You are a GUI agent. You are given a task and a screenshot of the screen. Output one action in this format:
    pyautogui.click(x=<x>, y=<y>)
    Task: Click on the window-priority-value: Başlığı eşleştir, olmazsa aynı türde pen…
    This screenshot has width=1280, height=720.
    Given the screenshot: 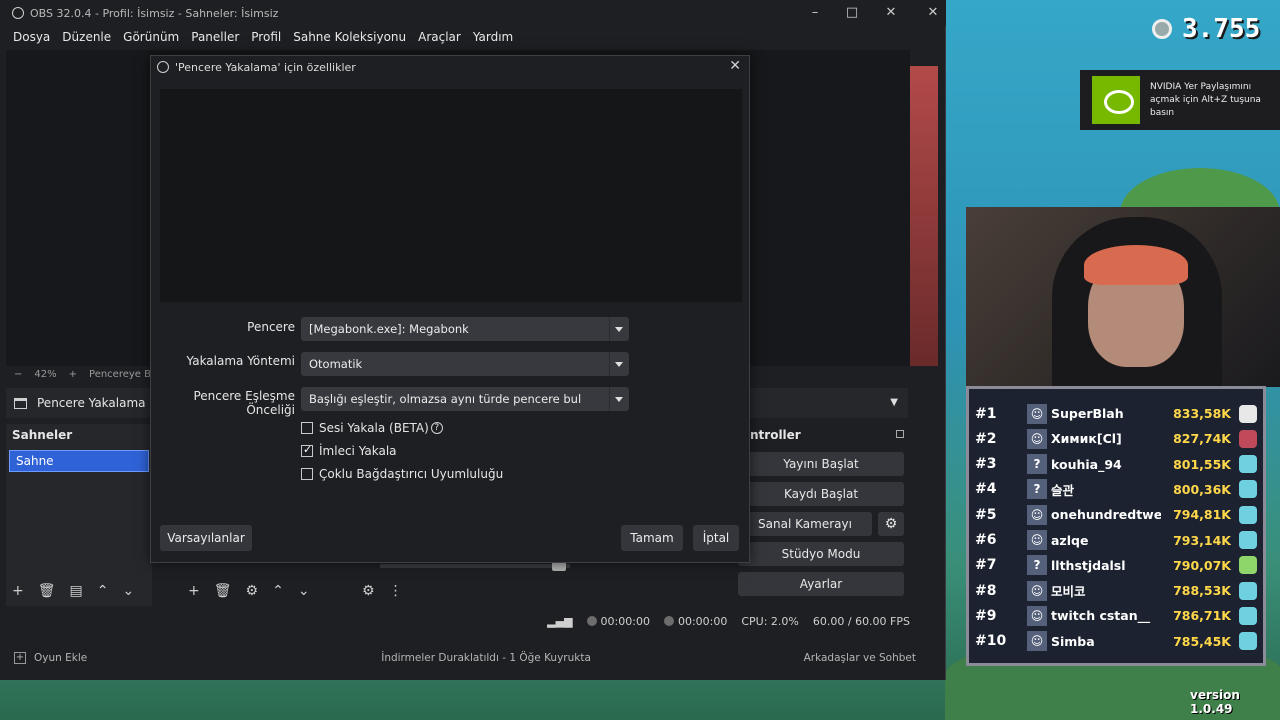 What is the action you would take?
    pyautogui.click(x=445, y=399)
    